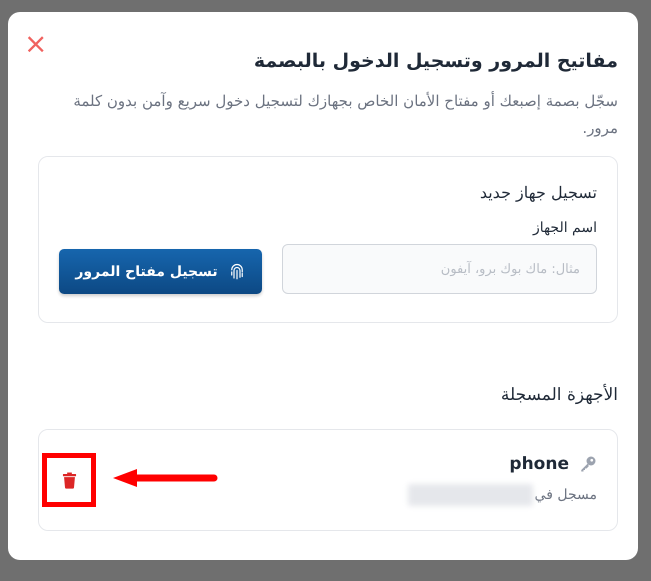 This screenshot has height=581, width=651. Describe the element at coordinates (564, 228) in the screenshot. I see `field-label: اسم الجهاز` at that location.